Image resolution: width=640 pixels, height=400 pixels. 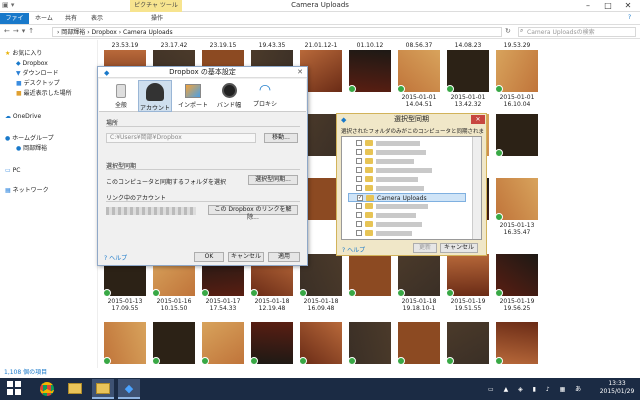 I want to click on help-icon: ?, so click(x=629, y=17).